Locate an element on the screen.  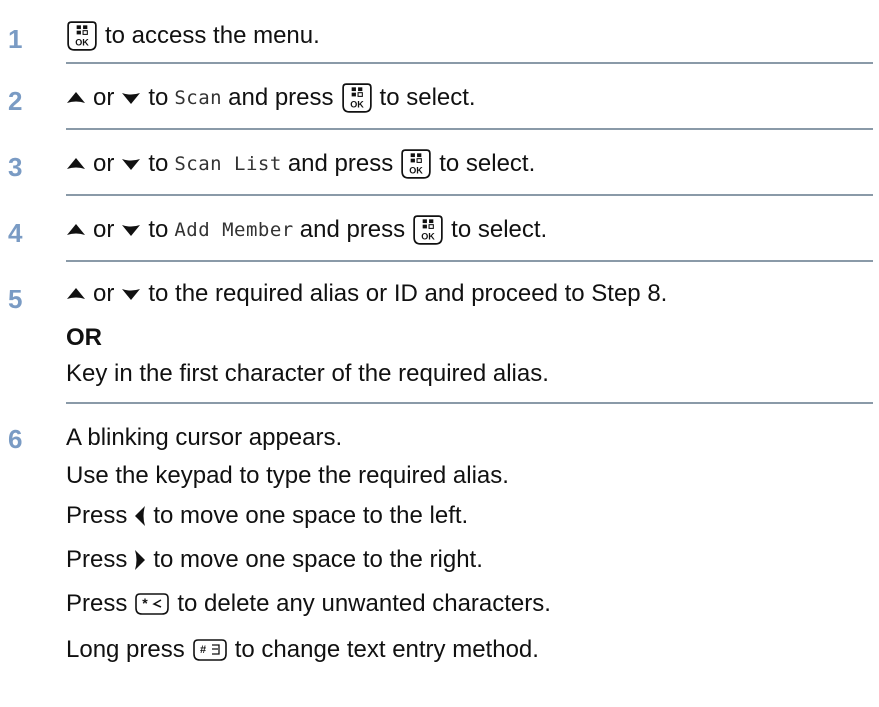
step-6-line-right: Press to move one space to the right. is located at coordinates (470, 560).